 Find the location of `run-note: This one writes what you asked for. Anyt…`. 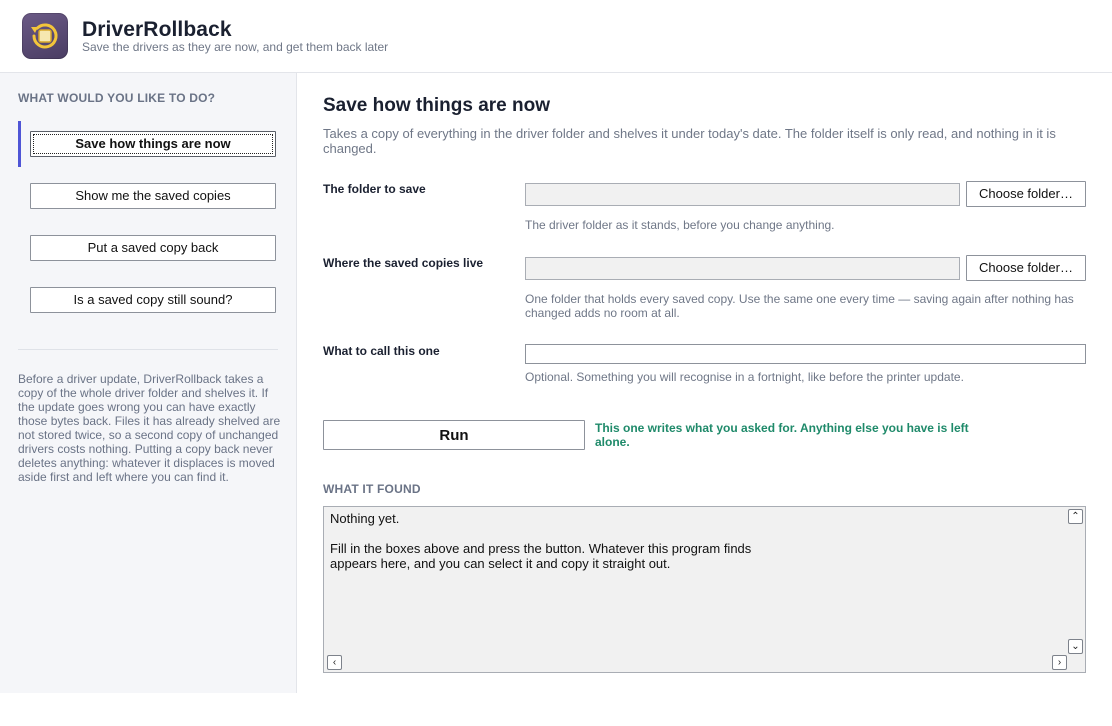

run-note: This one writes what you asked for. Anyt… is located at coordinates (782, 435).